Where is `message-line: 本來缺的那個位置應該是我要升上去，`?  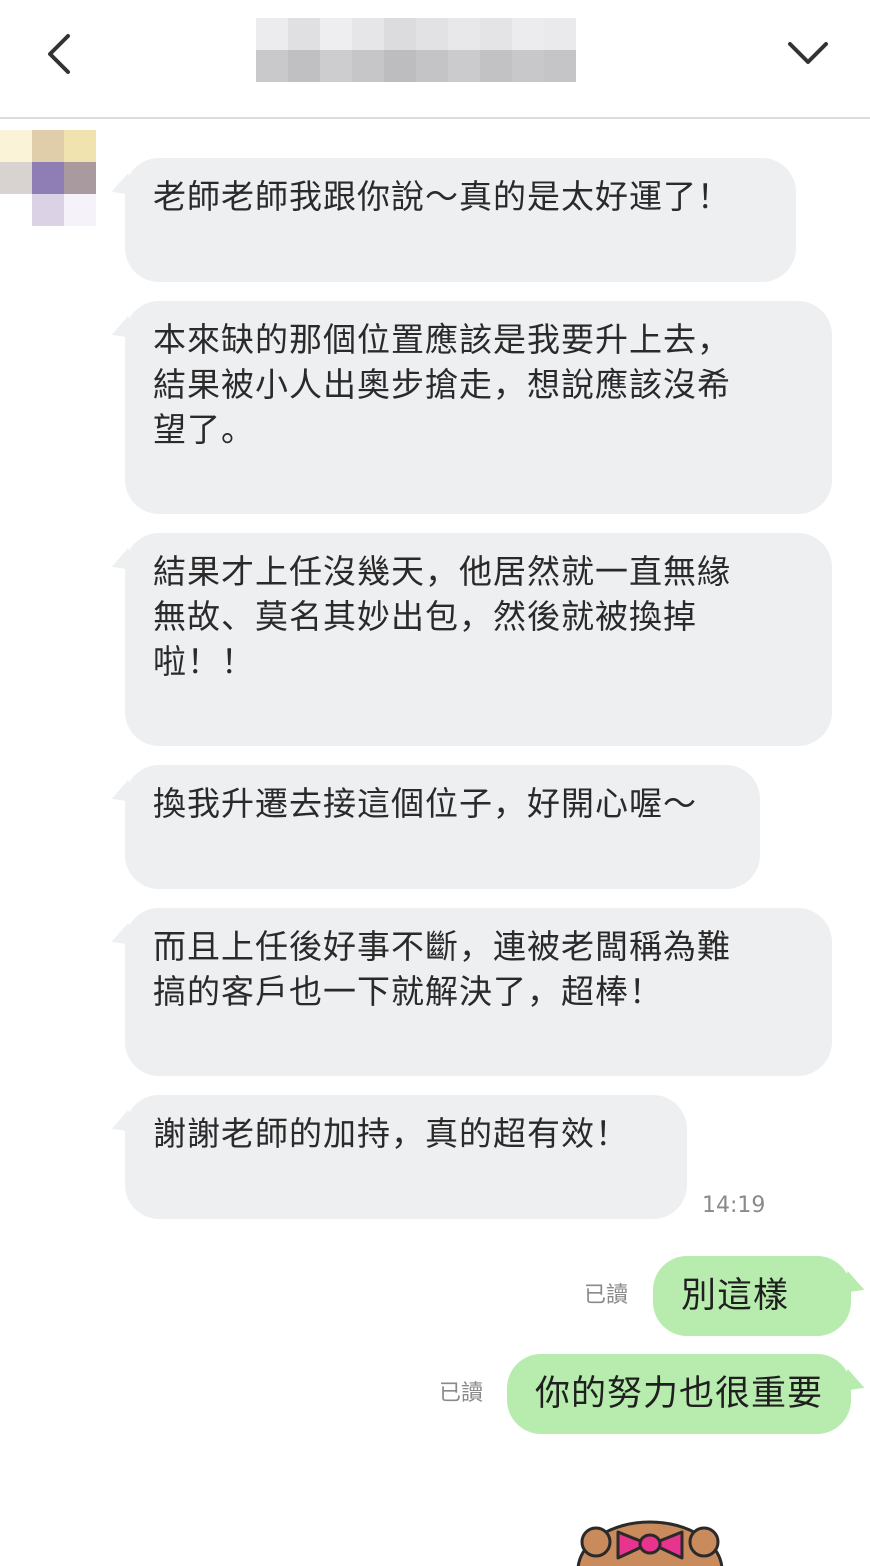 message-line: 本來缺的那個位置應該是我要升上去， is located at coordinates (442, 339).